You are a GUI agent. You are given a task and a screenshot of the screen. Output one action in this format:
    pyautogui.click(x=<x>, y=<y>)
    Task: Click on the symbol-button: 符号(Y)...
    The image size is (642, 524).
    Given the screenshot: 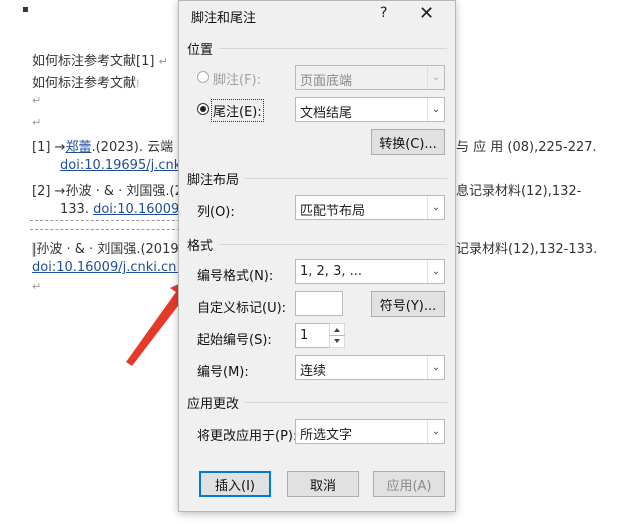 What is the action you would take?
    pyautogui.click(x=408, y=304)
    